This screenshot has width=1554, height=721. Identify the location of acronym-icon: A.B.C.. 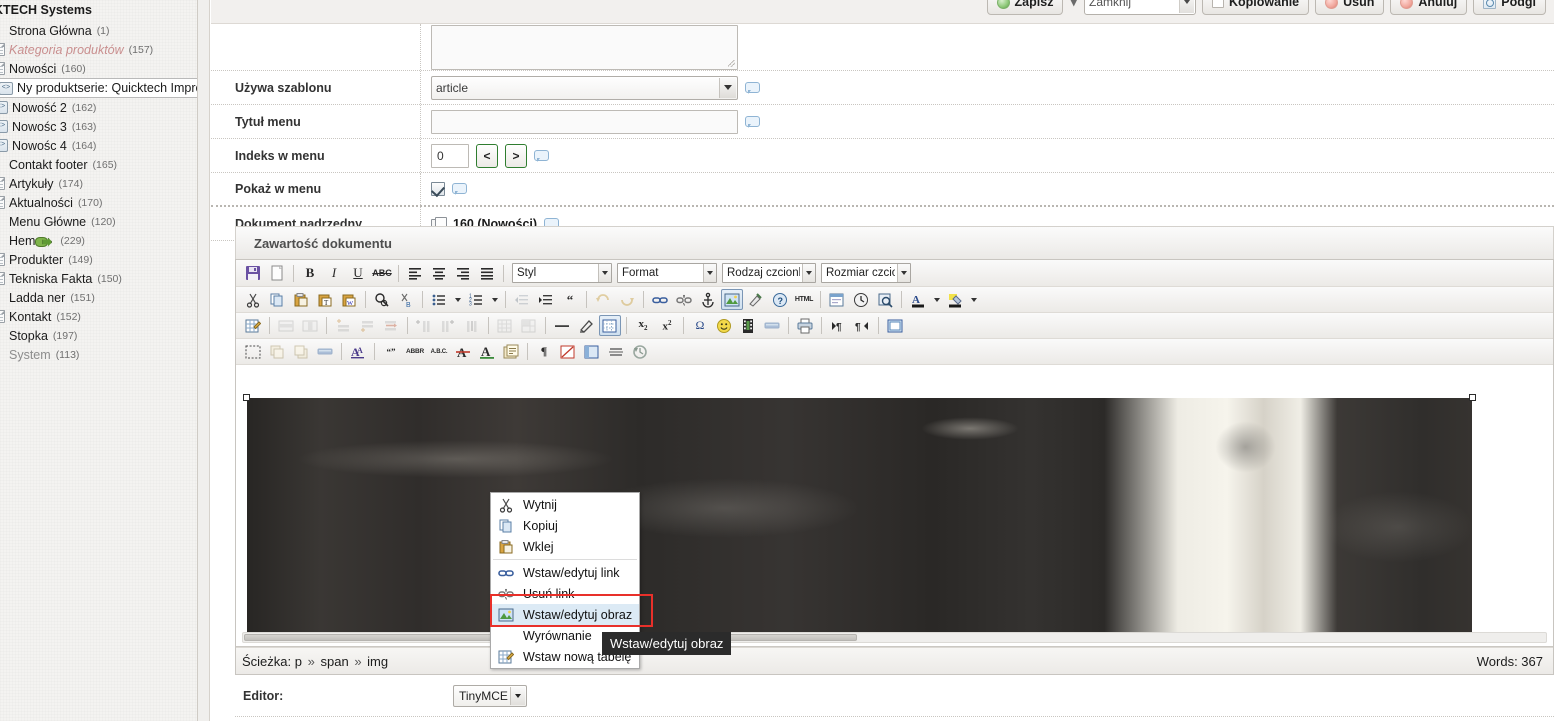
(439, 351).